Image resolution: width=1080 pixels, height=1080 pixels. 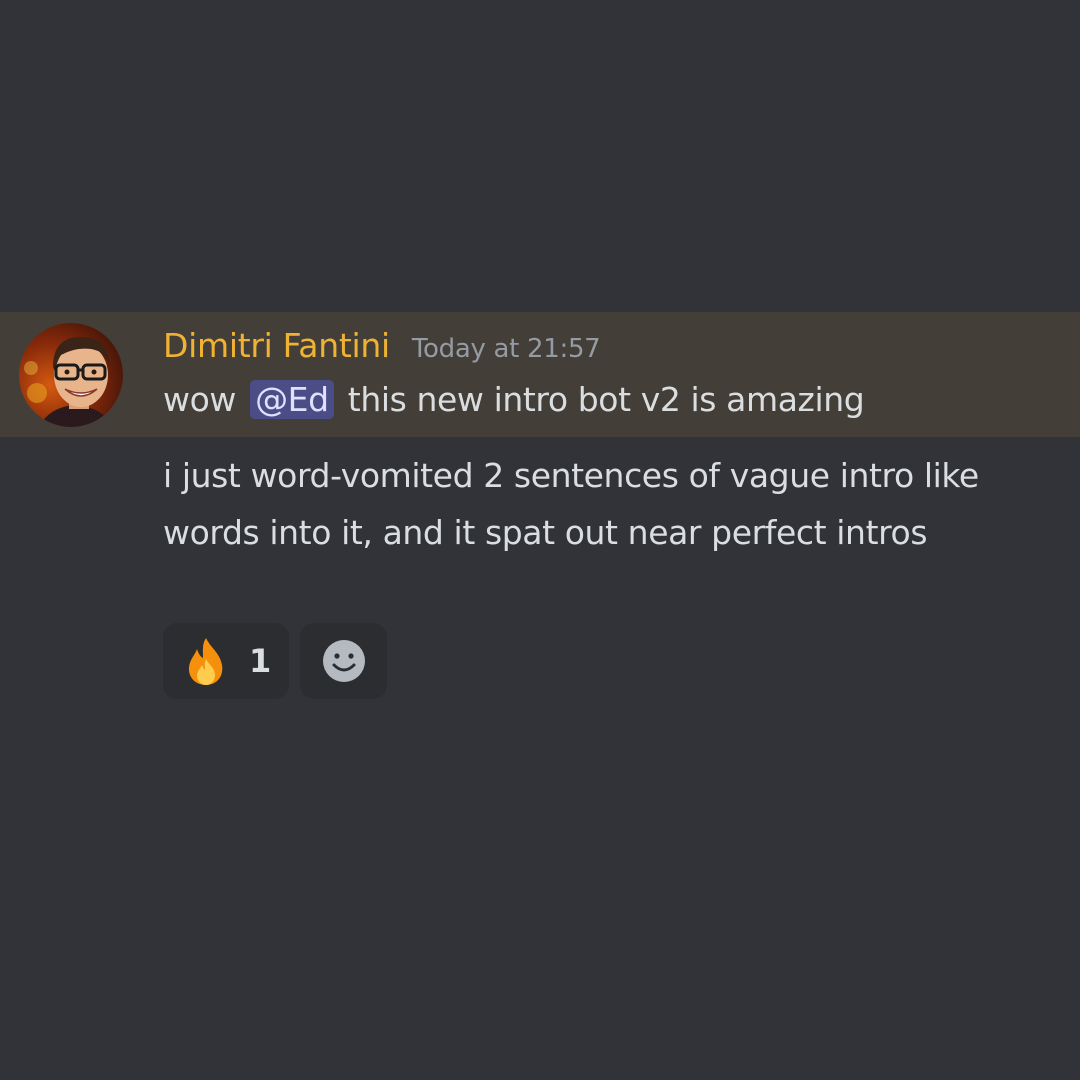 I want to click on reaction-count: 1, so click(x=260, y=661).